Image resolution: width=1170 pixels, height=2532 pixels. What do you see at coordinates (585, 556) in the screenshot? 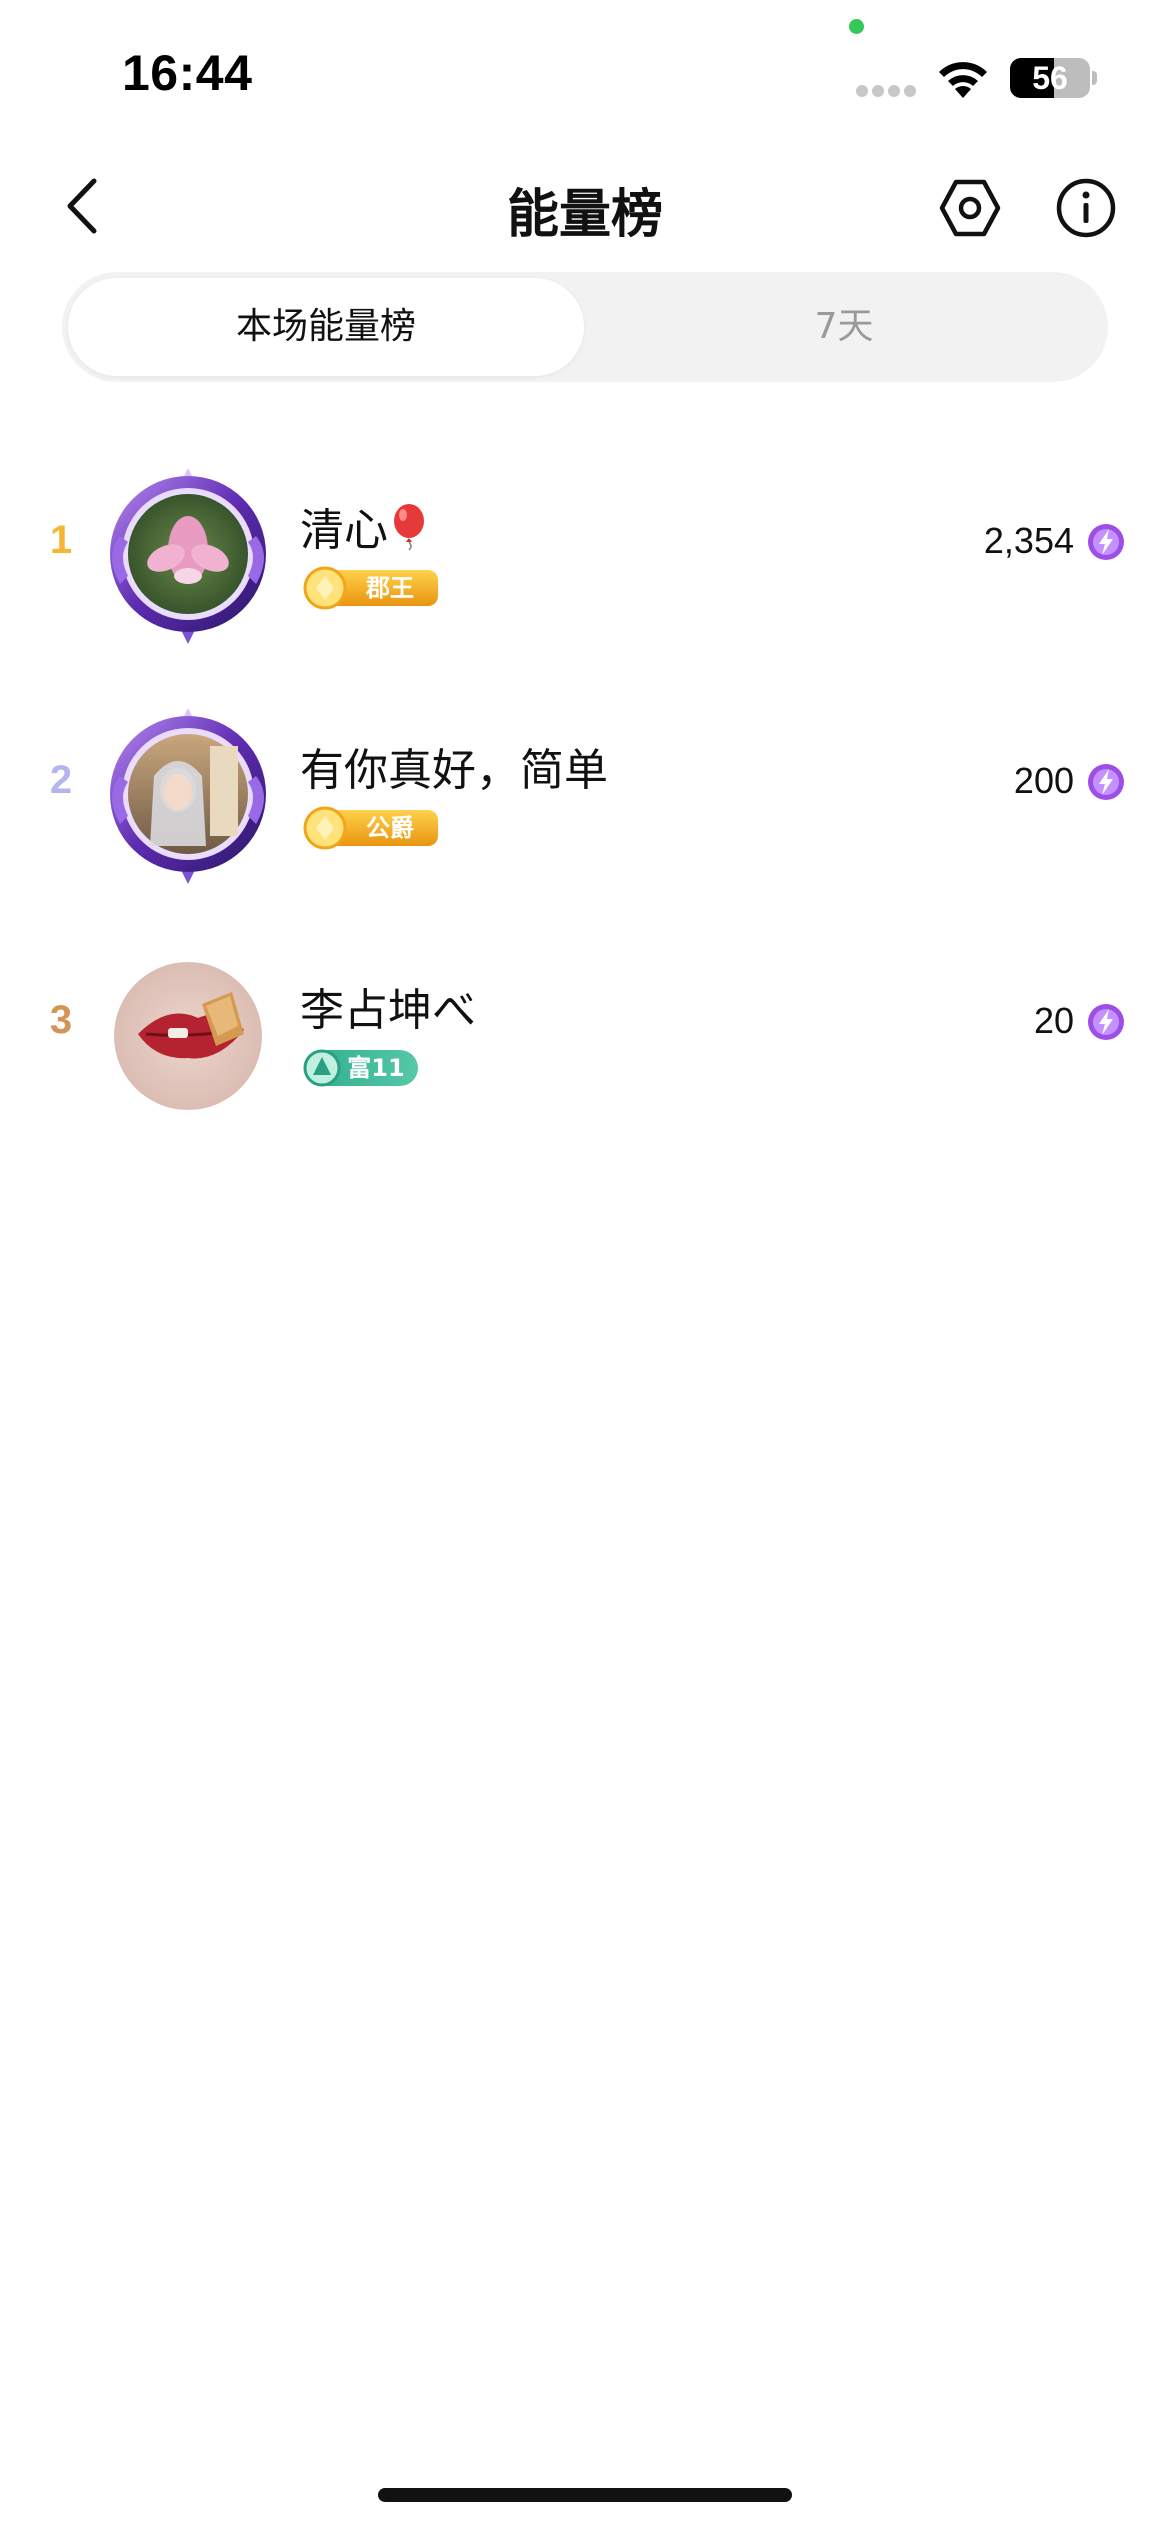
I see `list-item: 1 清心 郡王 2,354` at bounding box center [585, 556].